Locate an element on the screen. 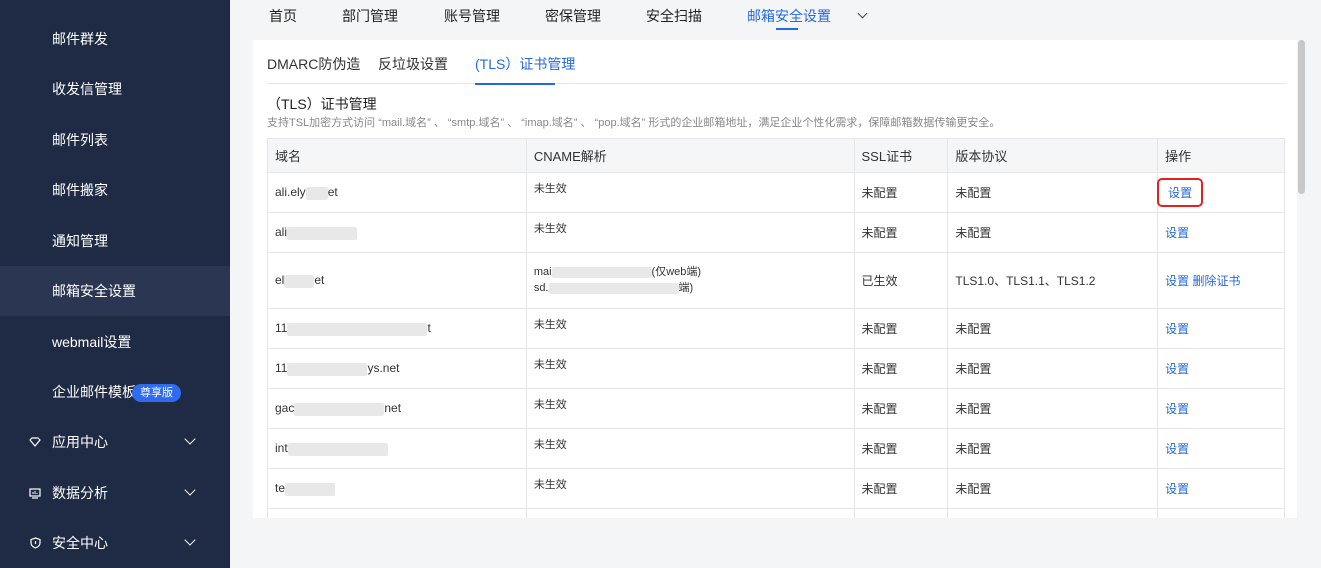  domain-cell: 11 t is located at coordinates (397, 328).